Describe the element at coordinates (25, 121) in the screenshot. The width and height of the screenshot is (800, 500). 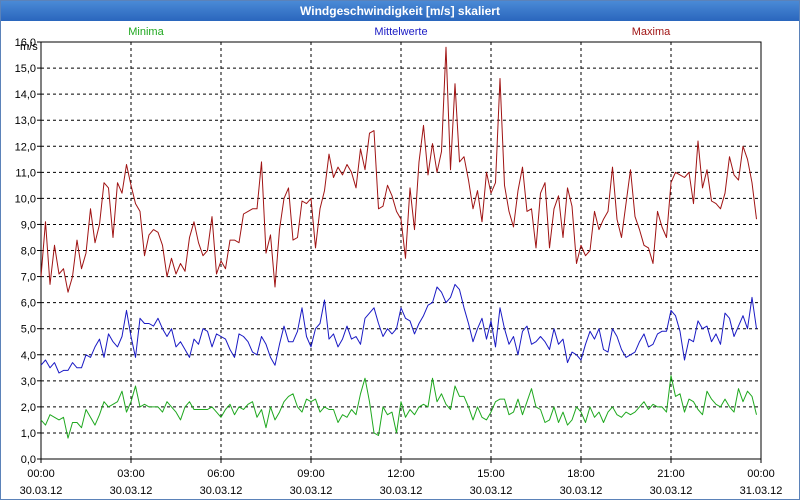
I see `y-tick-label: 13,0` at that location.